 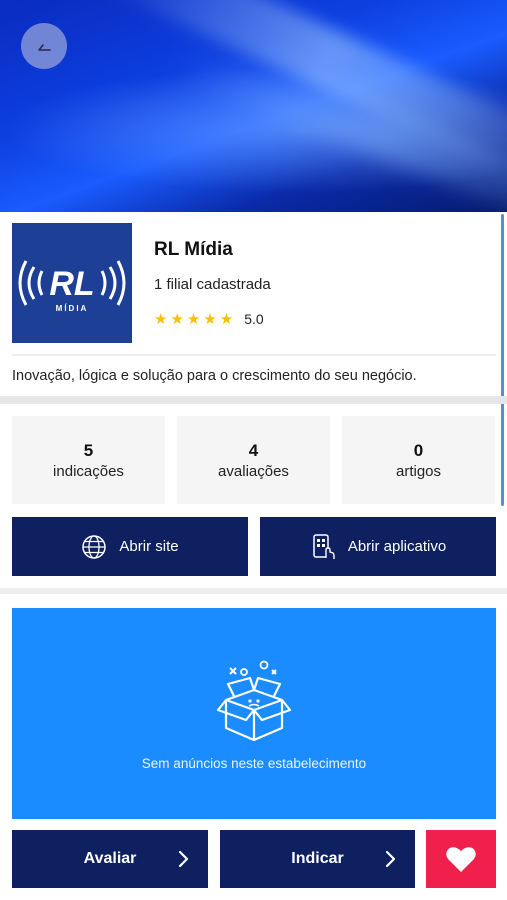 I want to click on stat-recommendations: 5 indicações, so click(x=88, y=460).